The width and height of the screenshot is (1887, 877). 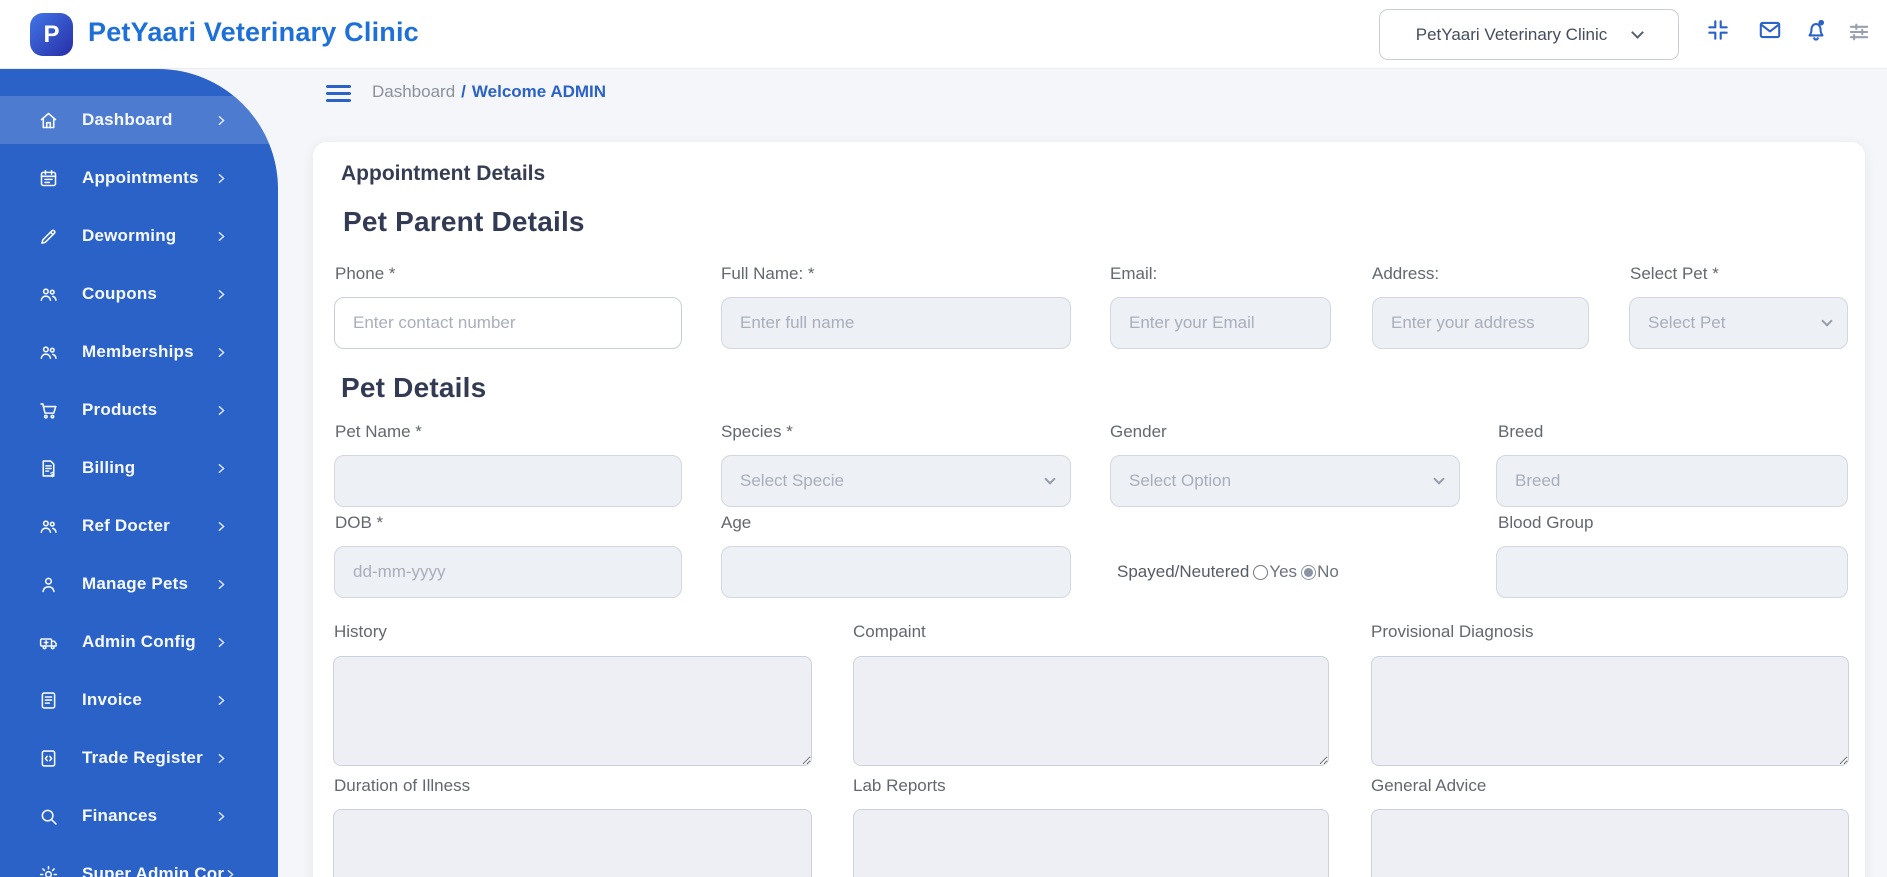 I want to click on phone-label: Phone *, so click(x=365, y=273).